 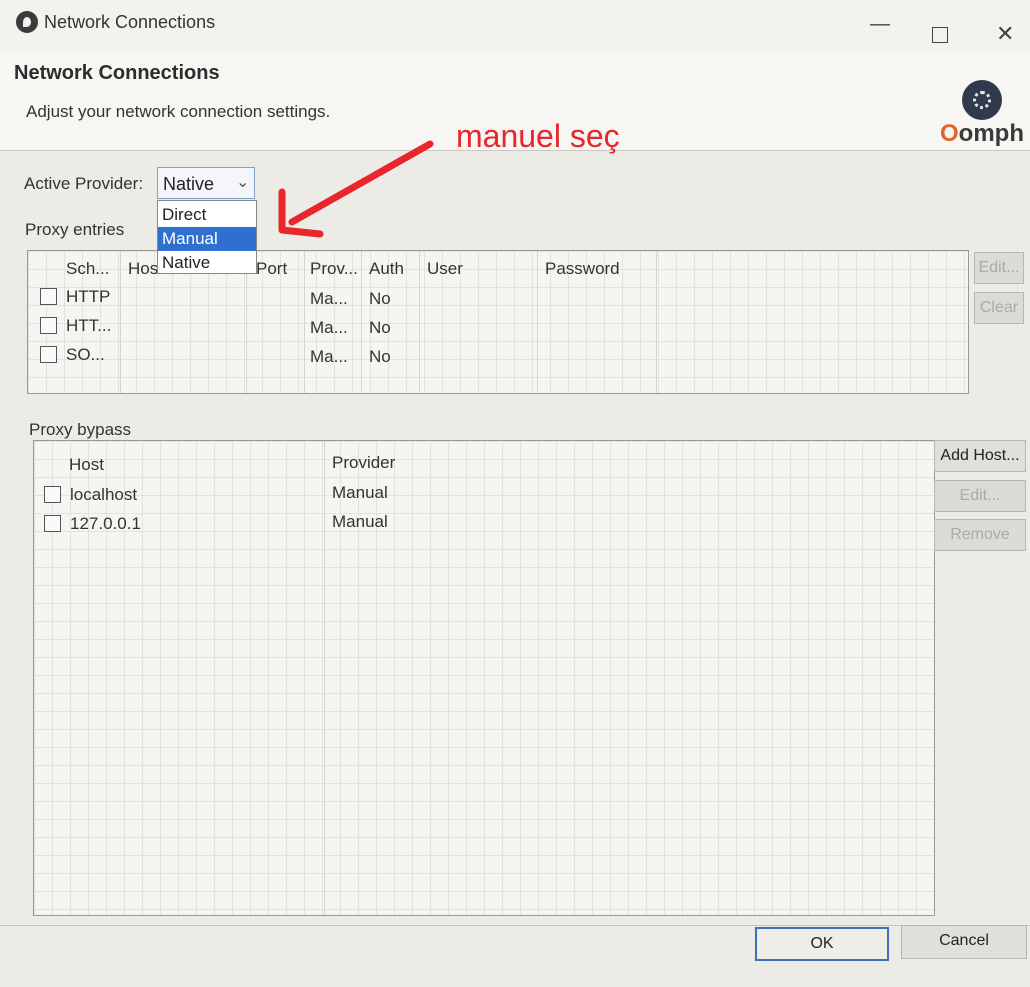 I want to click on provider-dropdown-list: Direct Manual Native, so click(x=207, y=237).